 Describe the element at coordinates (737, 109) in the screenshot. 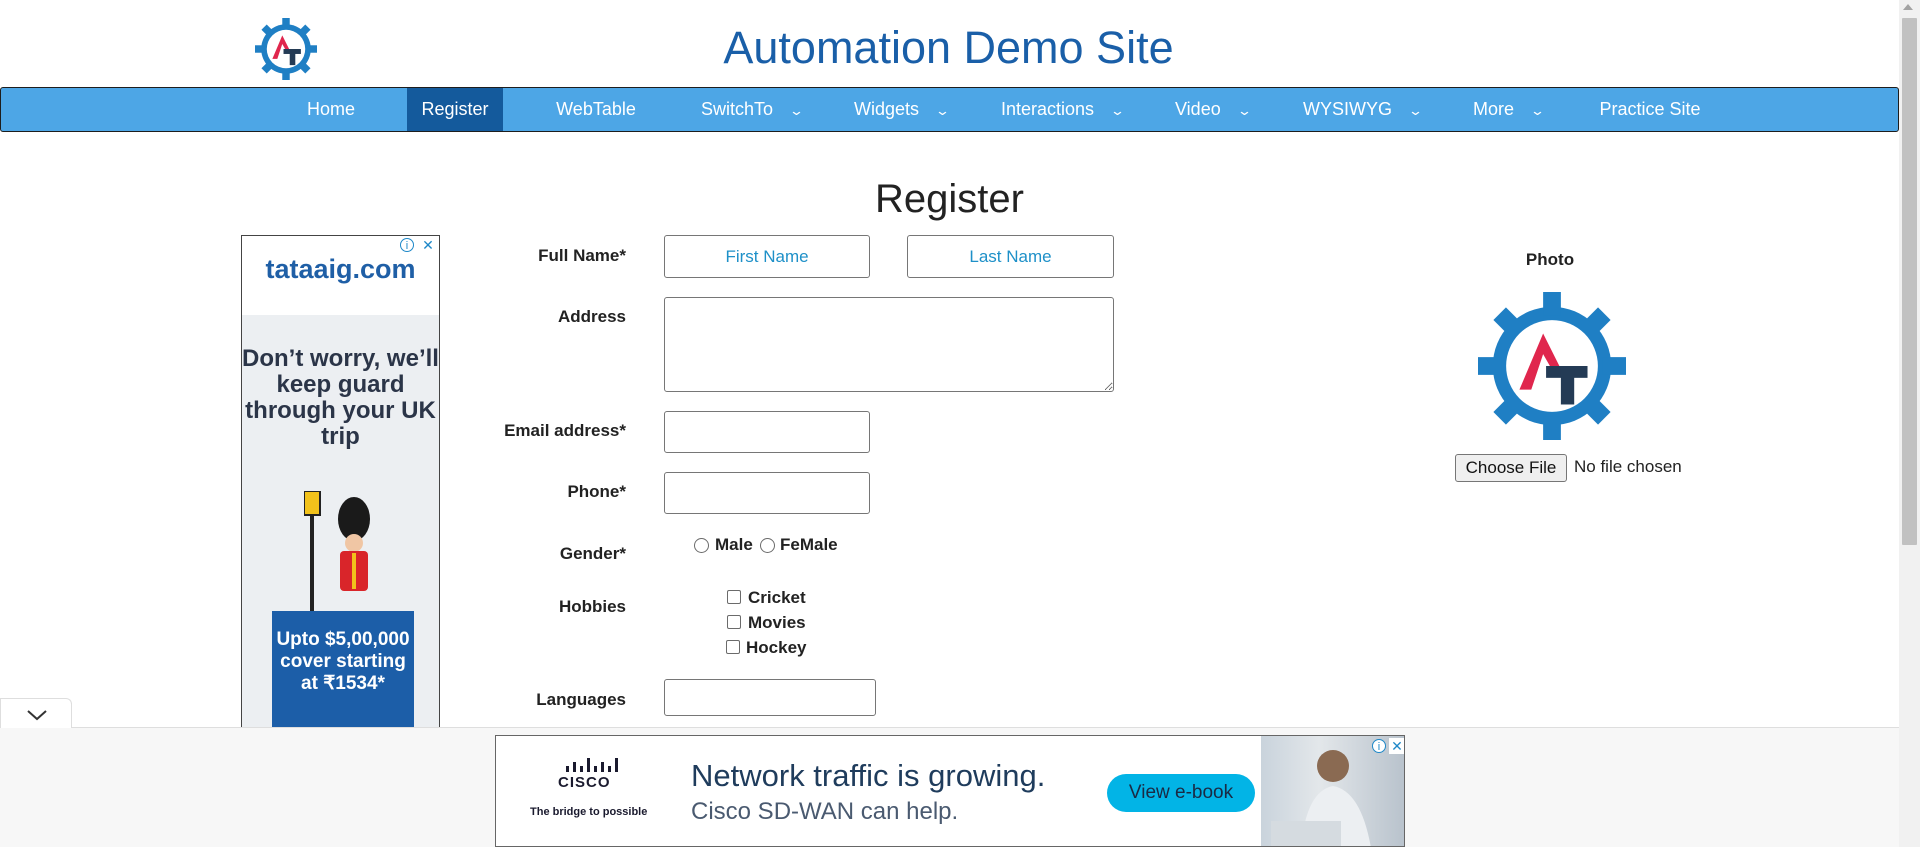

I see `nav-switchto-label: SwitchTo` at that location.